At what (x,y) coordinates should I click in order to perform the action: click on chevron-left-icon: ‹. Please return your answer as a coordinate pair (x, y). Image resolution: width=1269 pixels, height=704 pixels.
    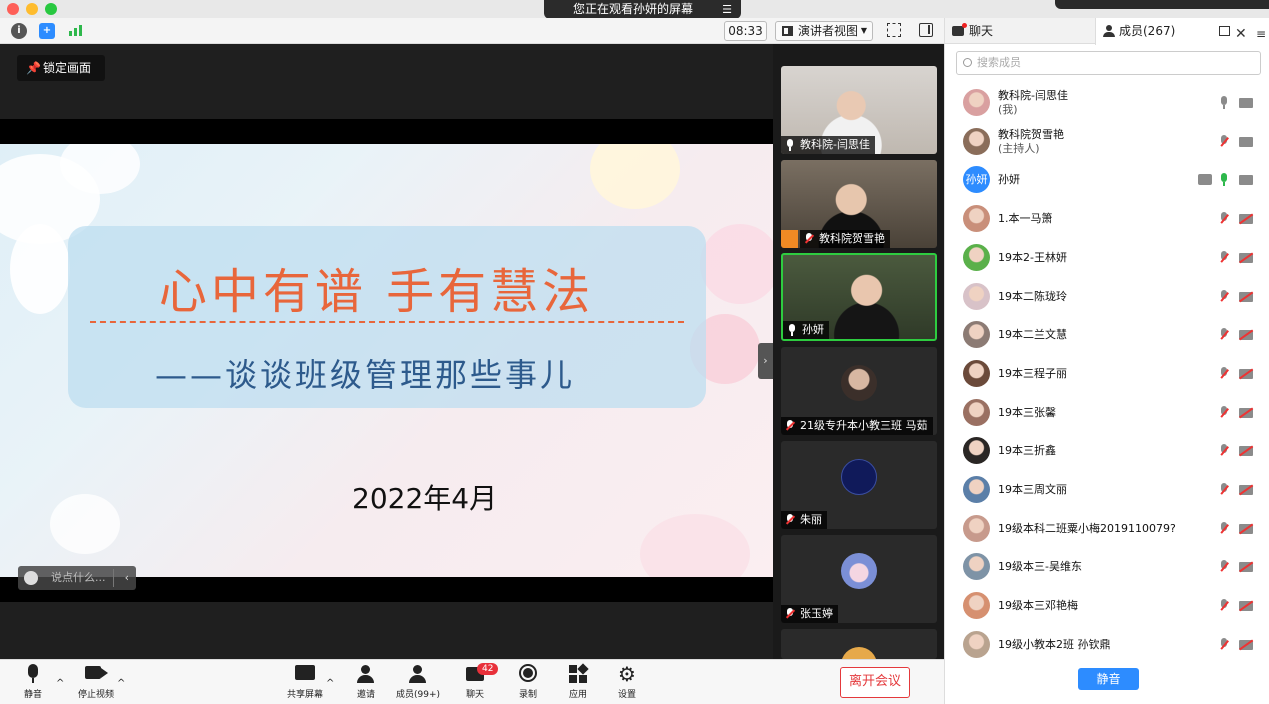
    Looking at the image, I should click on (127, 578).